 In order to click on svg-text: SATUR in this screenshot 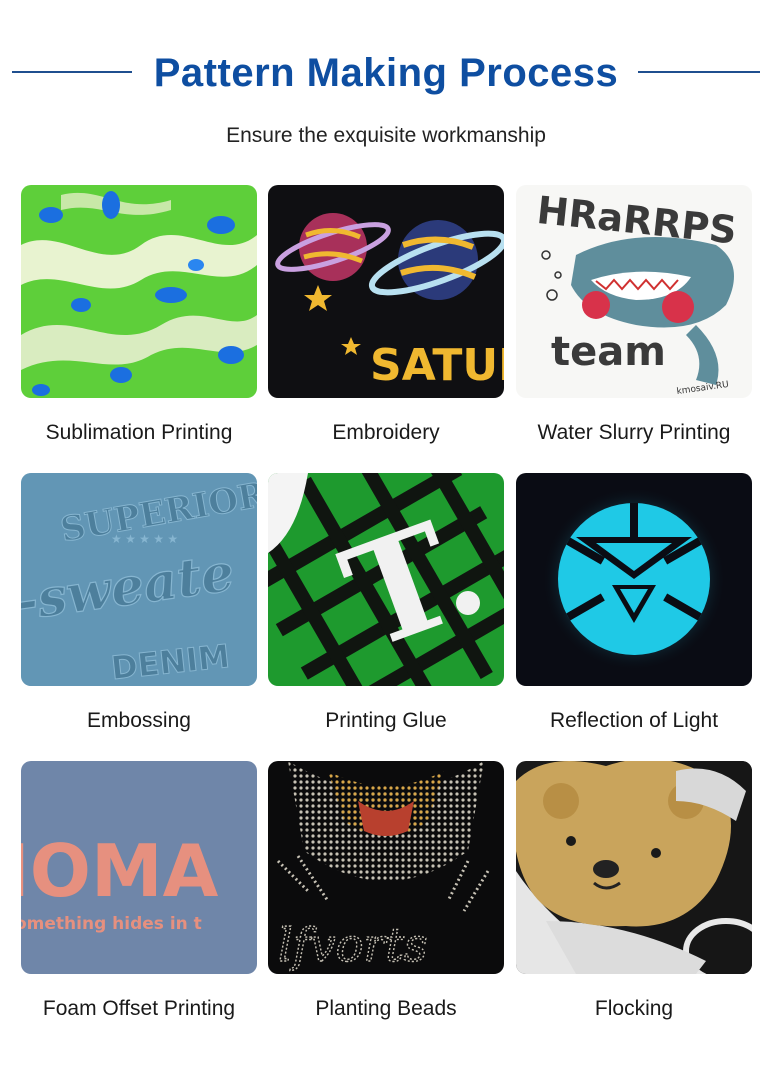, I will do `click(437, 365)`.